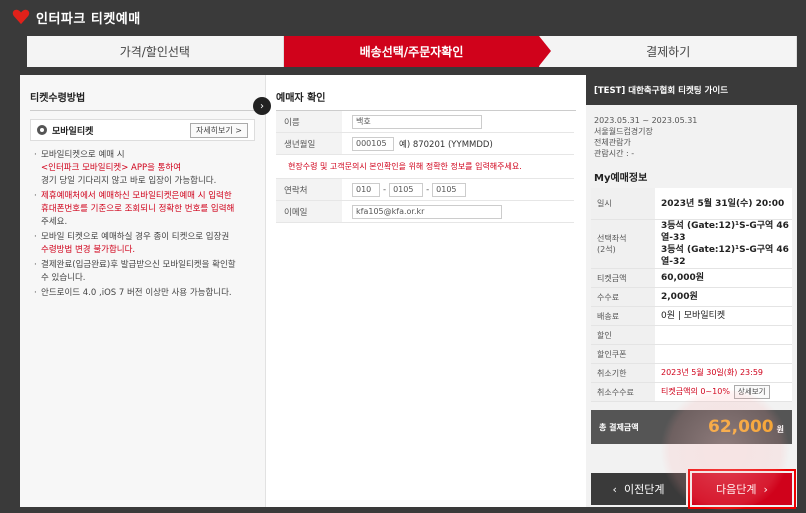 The width and height of the screenshot is (806, 513). Describe the element at coordinates (262, 106) in the screenshot. I see `chevron-right-circle-icon: ›` at that location.